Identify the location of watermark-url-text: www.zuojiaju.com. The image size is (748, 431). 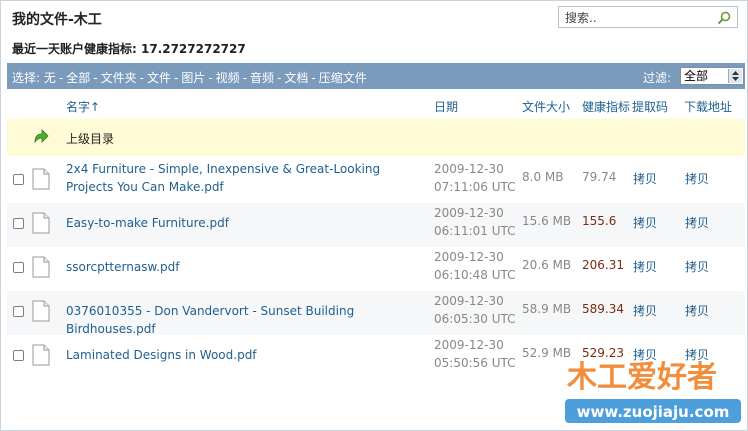
(653, 412).